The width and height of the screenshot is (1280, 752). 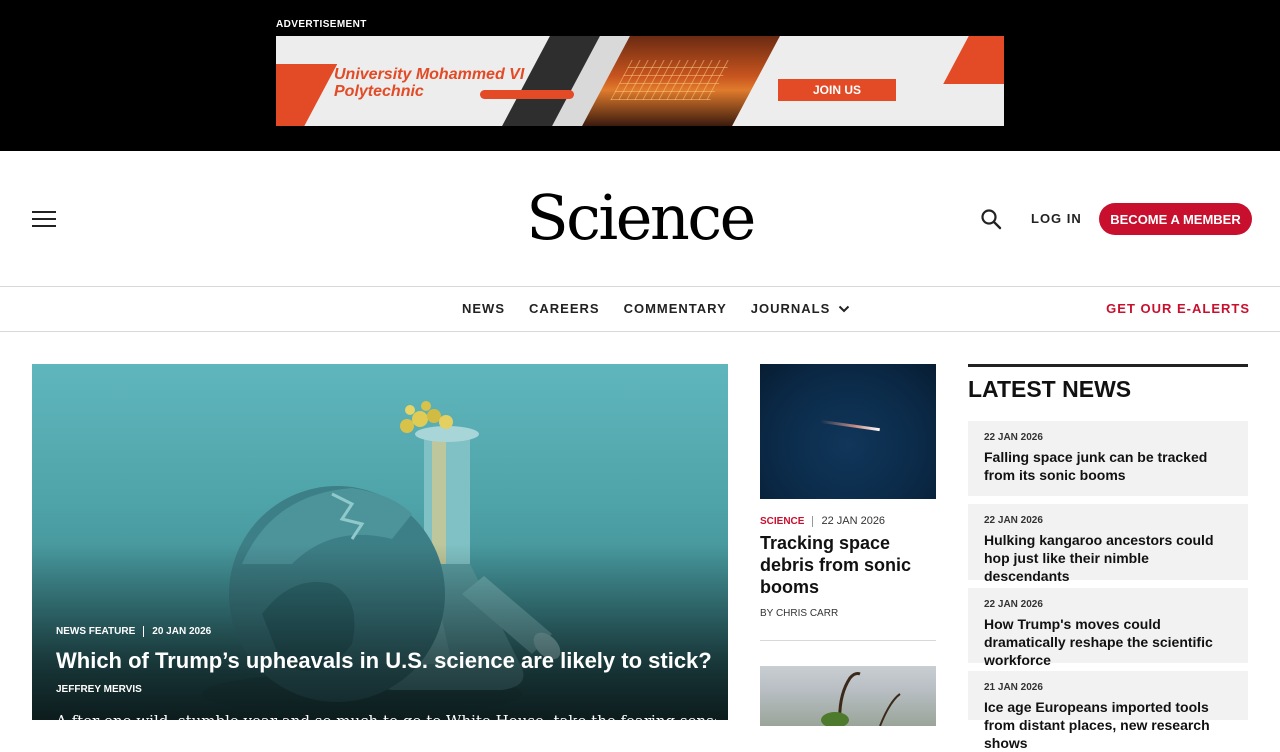 I want to click on story-title: Tracking space debris from sonic booms, so click(x=848, y=565).